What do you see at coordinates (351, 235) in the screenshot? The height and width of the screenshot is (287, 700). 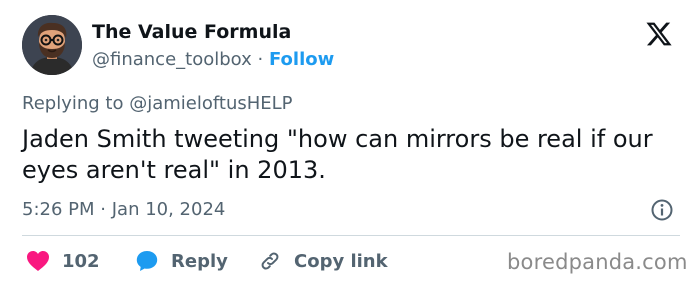 I see `actions-divider` at bounding box center [351, 235].